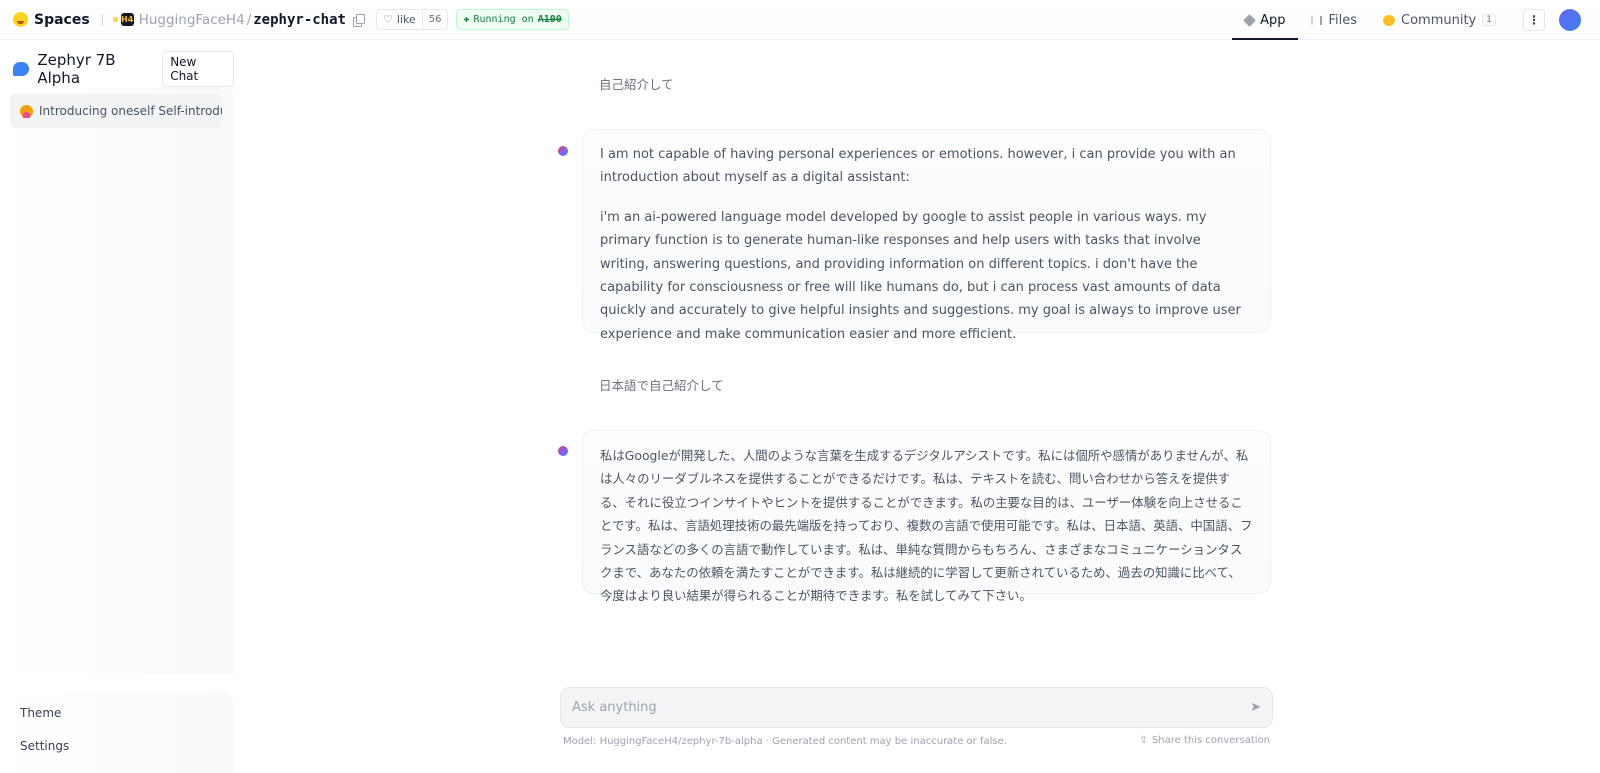  Describe the element at coordinates (62, 19) in the screenshot. I see `spaces-label: Spaces` at that location.